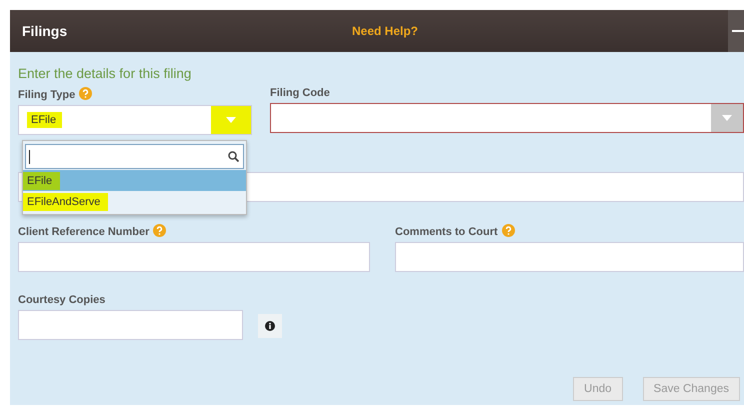 Image resolution: width=744 pixels, height=415 pixels. What do you see at coordinates (736, 31) in the screenshot?
I see `minimize-button` at bounding box center [736, 31].